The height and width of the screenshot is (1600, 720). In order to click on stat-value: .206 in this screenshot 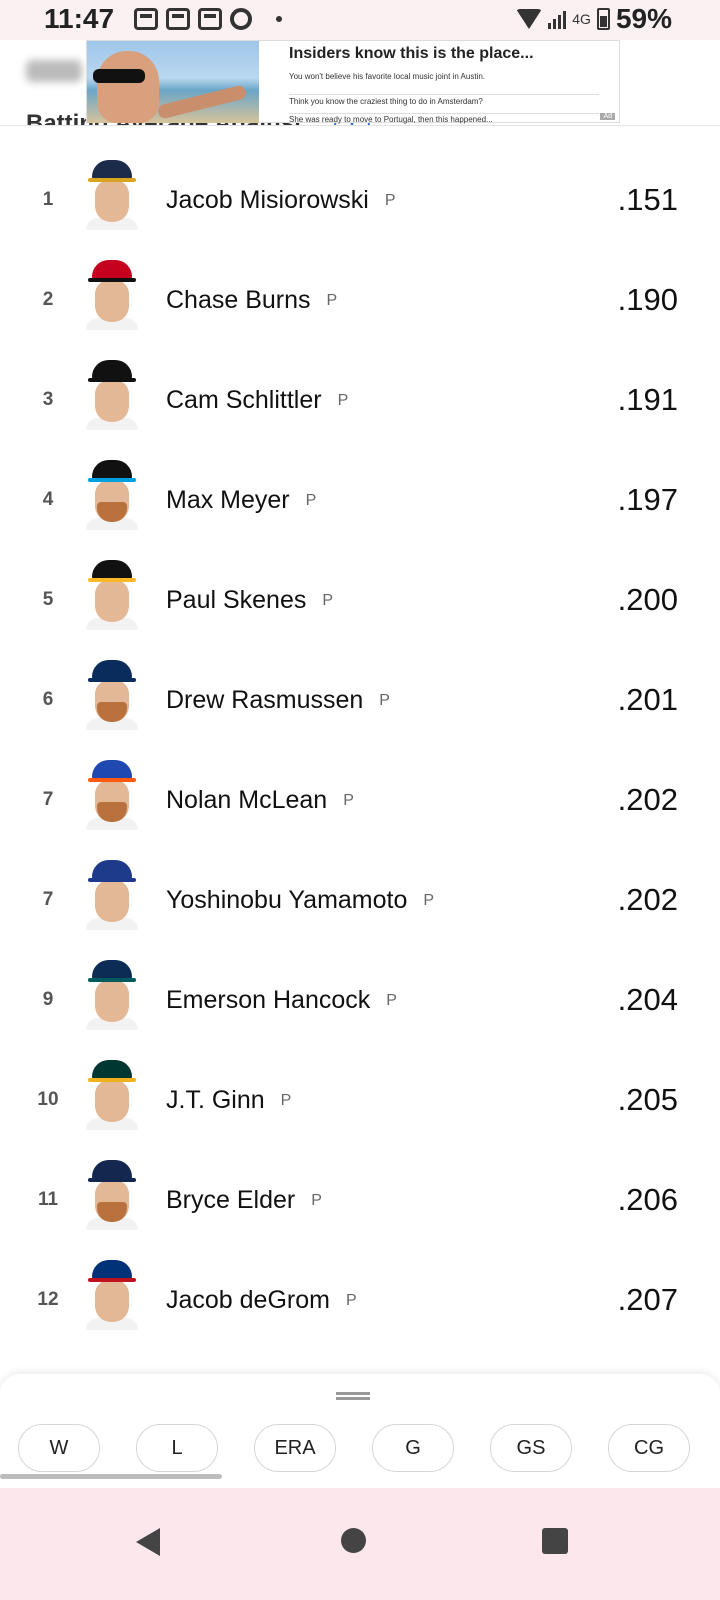, I will do `click(647, 1199)`.